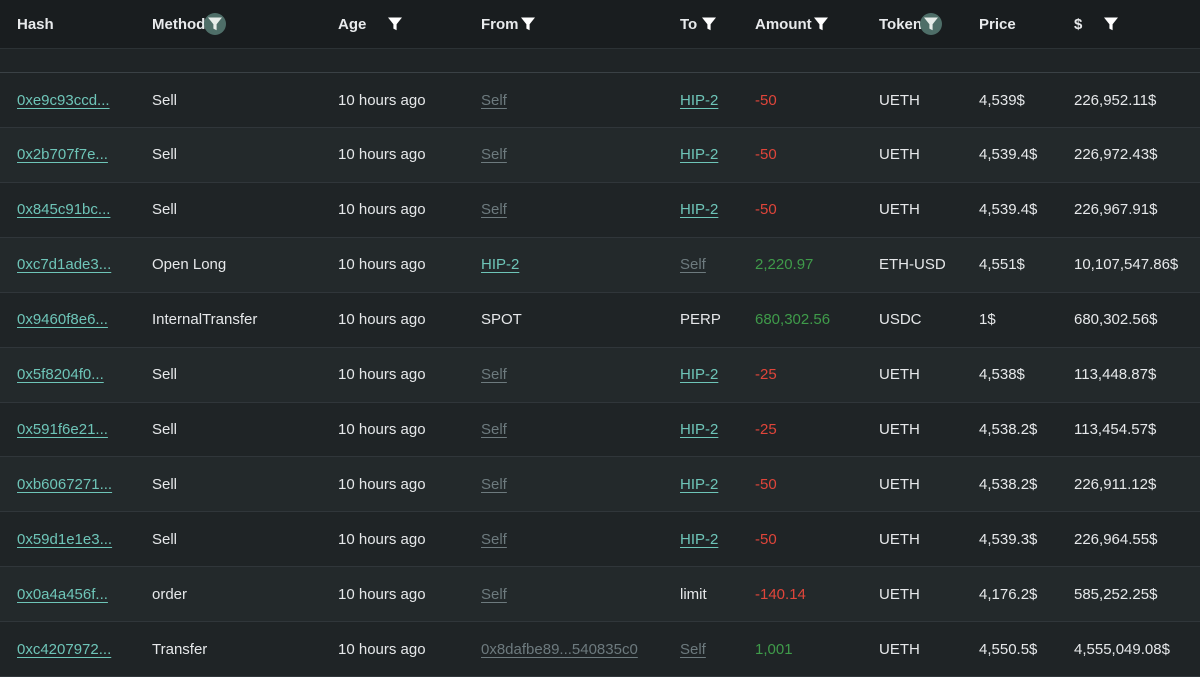  I want to click on column-header-amount: Amount, so click(783, 24).